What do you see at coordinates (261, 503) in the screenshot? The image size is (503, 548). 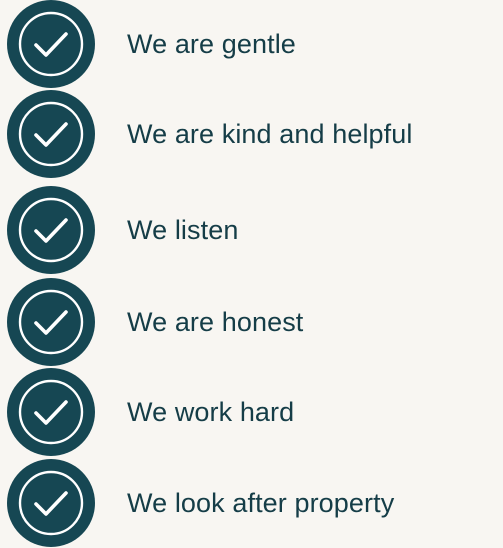 I see `list-item-label: We look after property` at bounding box center [261, 503].